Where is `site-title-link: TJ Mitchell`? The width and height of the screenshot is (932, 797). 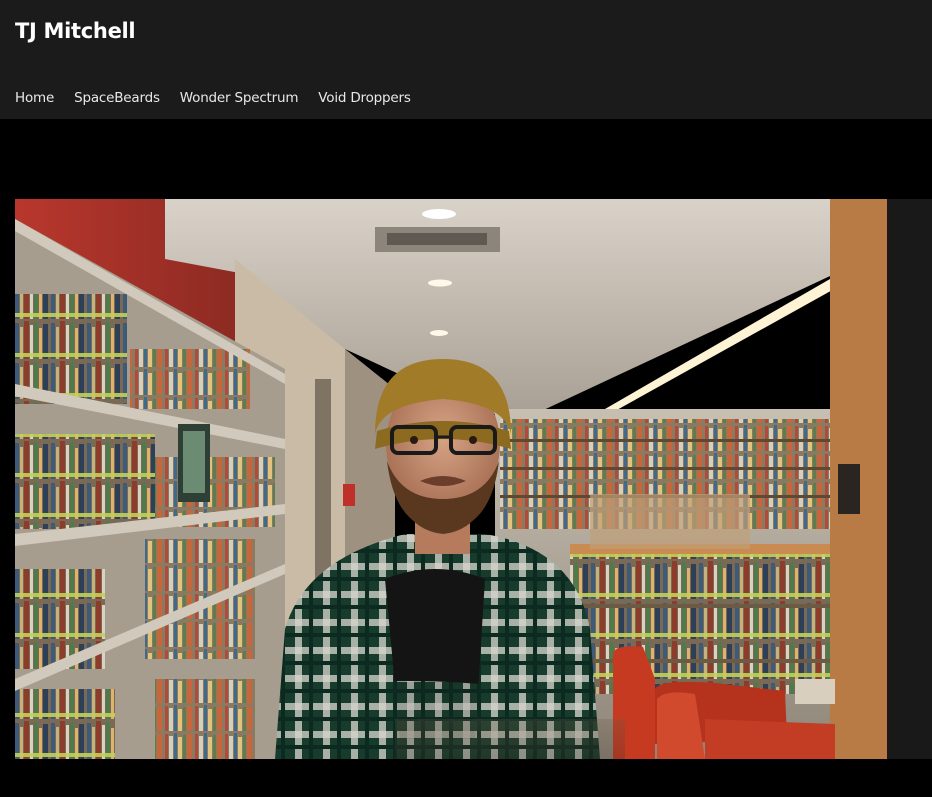 site-title-link: TJ Mitchell is located at coordinates (75, 31).